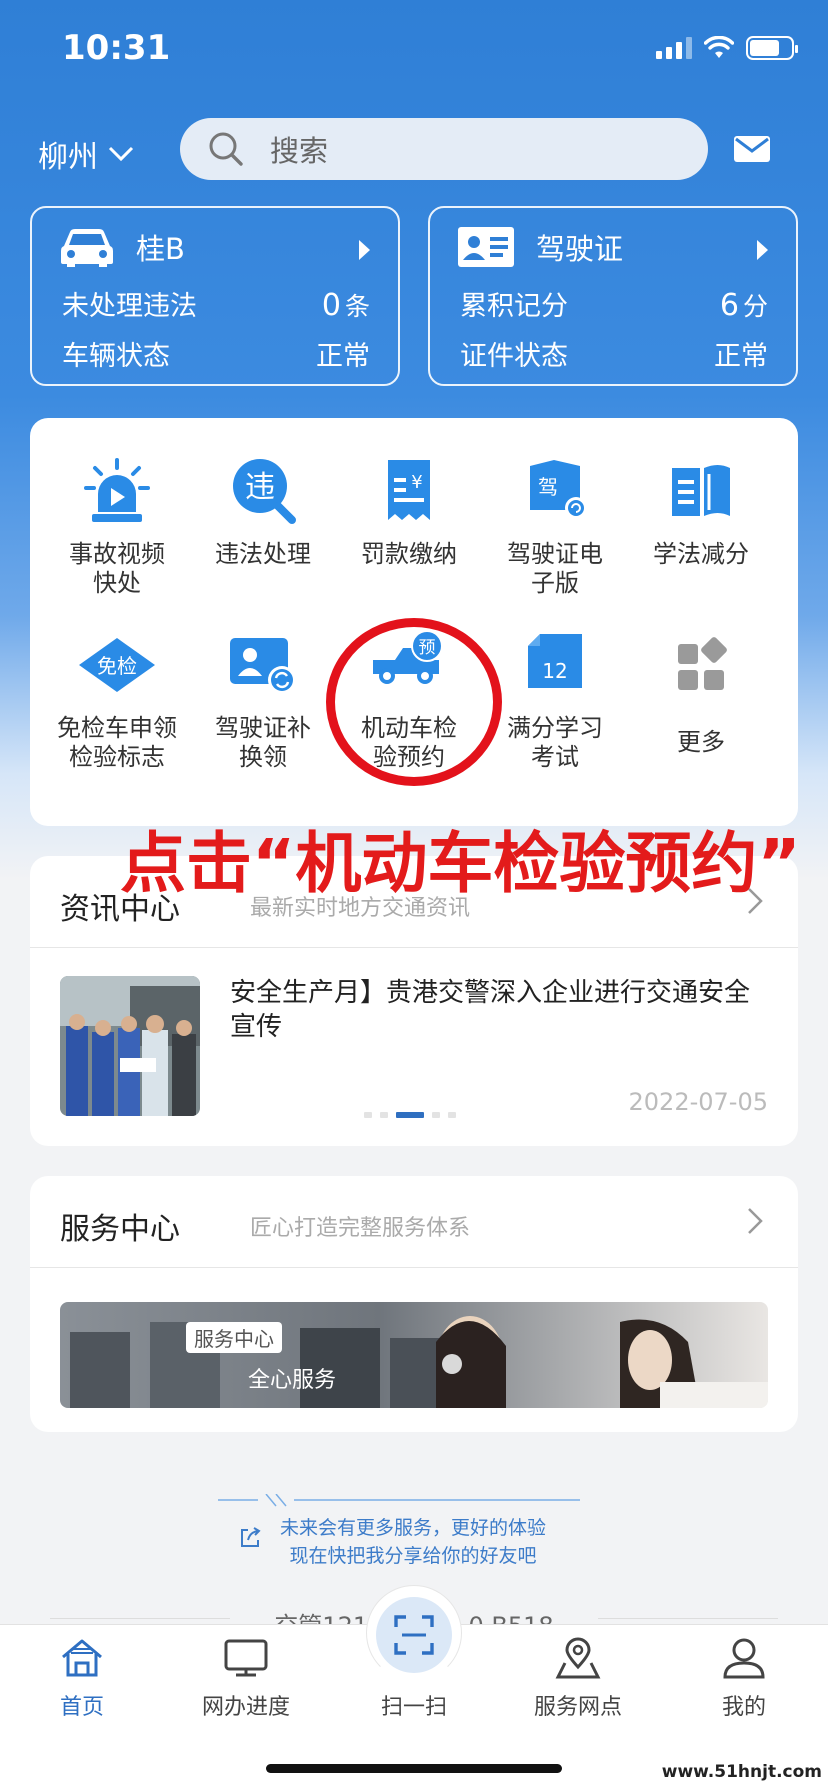  What do you see at coordinates (413, 1542) in the screenshot?
I see `footer-share-text: 未来会有更多服务，更好的体验 现在快把我分享给你的好友吧` at bounding box center [413, 1542].